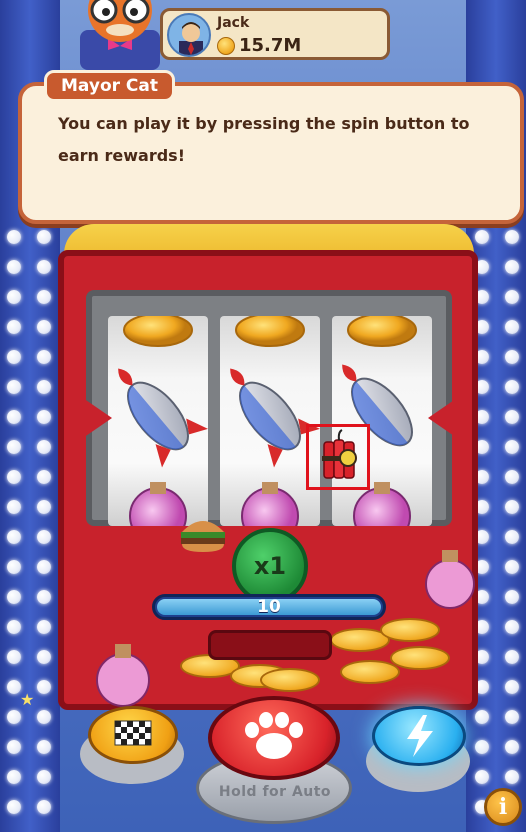  What do you see at coordinates (338, 457) in the screenshot?
I see `target-highlight` at bounding box center [338, 457].